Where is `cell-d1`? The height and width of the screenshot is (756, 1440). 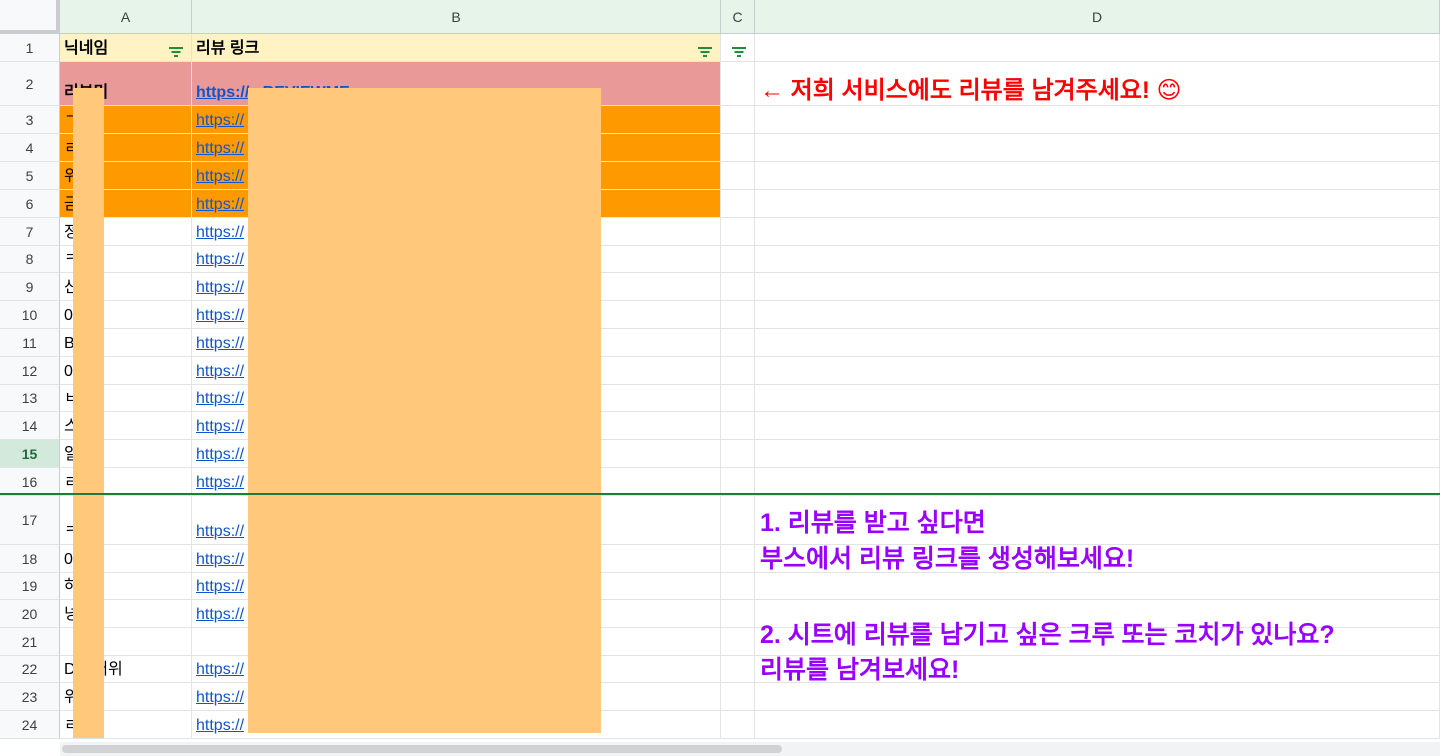
cell-d1 is located at coordinates (1097, 48).